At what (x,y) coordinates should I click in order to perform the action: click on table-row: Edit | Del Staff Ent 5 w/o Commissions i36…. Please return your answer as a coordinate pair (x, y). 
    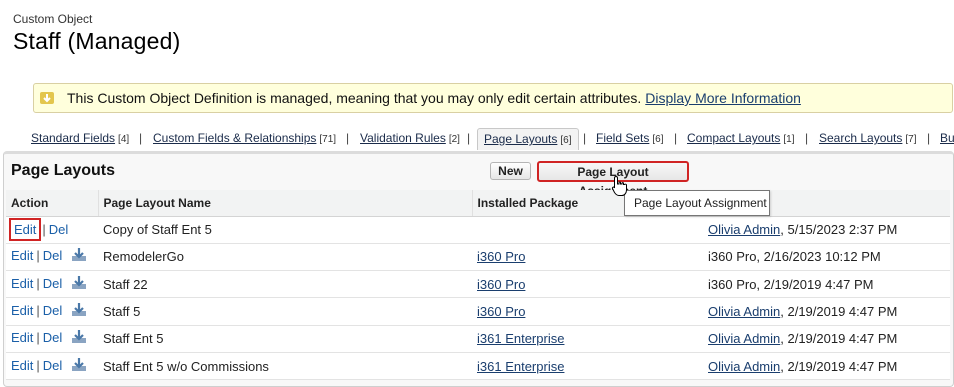
    Looking at the image, I should click on (478, 366).